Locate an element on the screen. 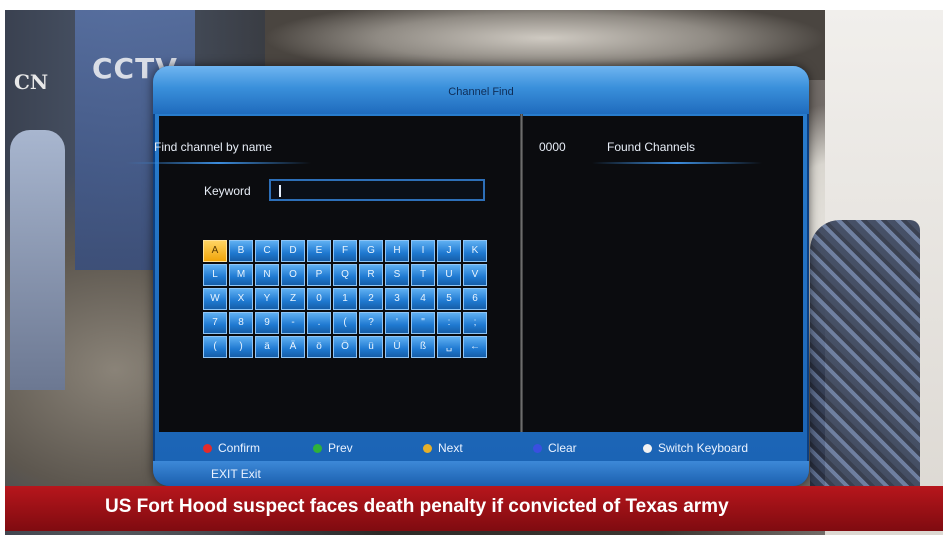  keyboard-key: - is located at coordinates (293, 323).